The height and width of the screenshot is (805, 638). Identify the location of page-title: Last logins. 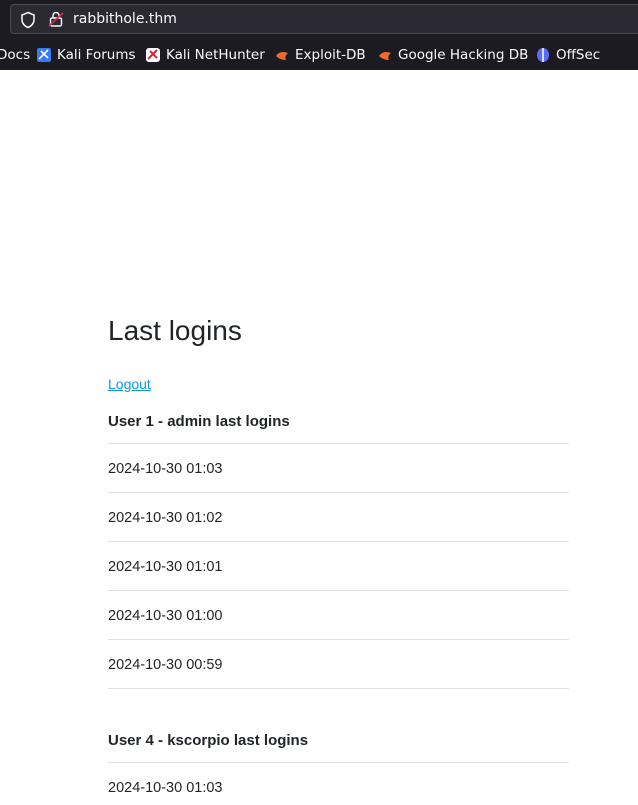
(175, 330).